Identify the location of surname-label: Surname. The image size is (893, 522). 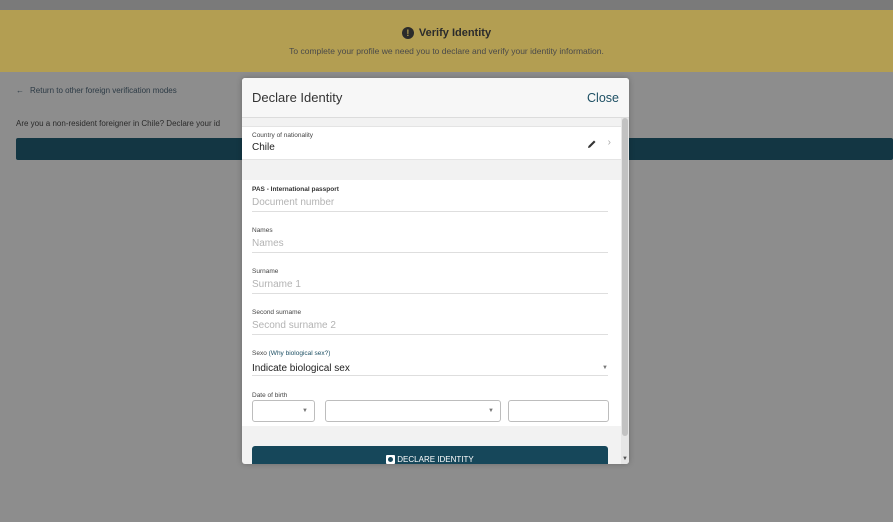
(265, 271).